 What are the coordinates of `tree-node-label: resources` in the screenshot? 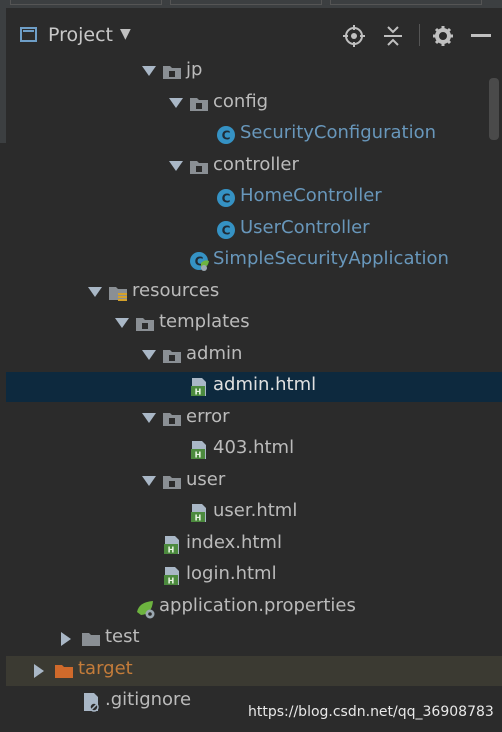 It's located at (176, 290).